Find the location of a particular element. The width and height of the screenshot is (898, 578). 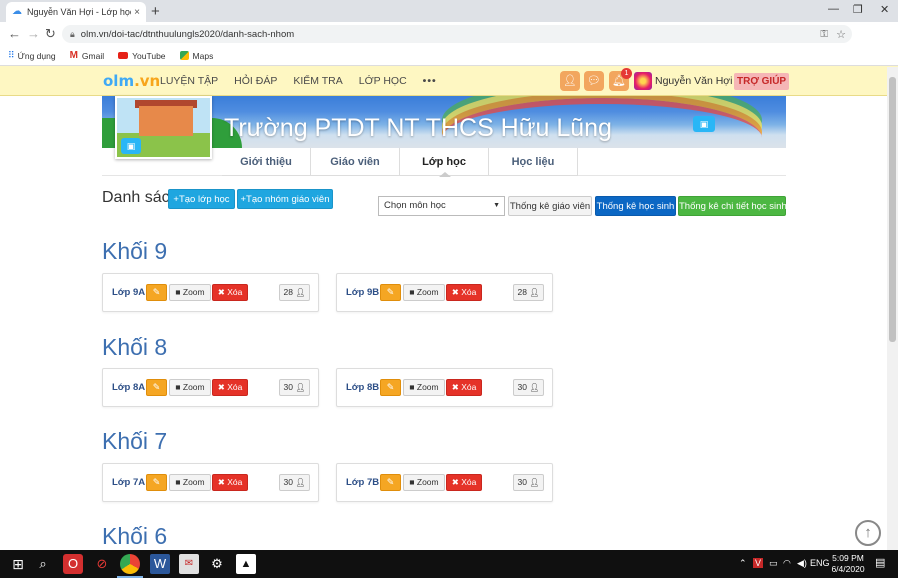

key-icon: ⚿ is located at coordinates (824, 34).